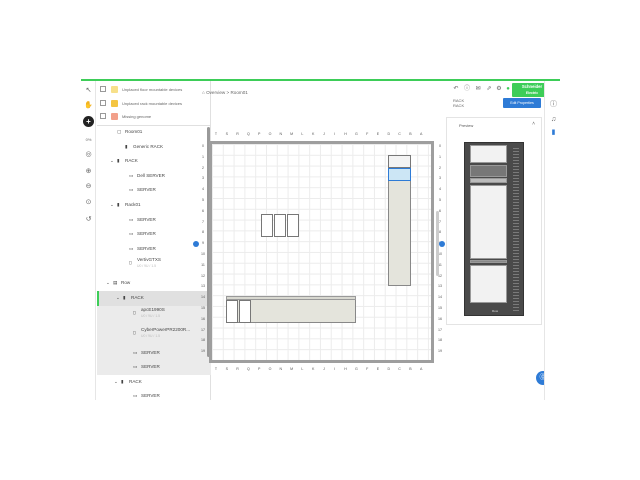  Describe the element at coordinates (154, 335) in the screenshot. I see `tree-item: ▯ CyberPowerPR2200R... U0 / 9U / 1.5` at that location.